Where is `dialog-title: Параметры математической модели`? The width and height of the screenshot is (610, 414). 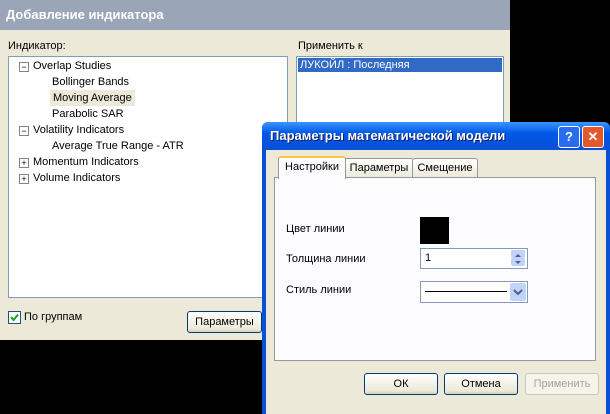 dialog-title: Параметры математической модели is located at coordinates (388, 135).